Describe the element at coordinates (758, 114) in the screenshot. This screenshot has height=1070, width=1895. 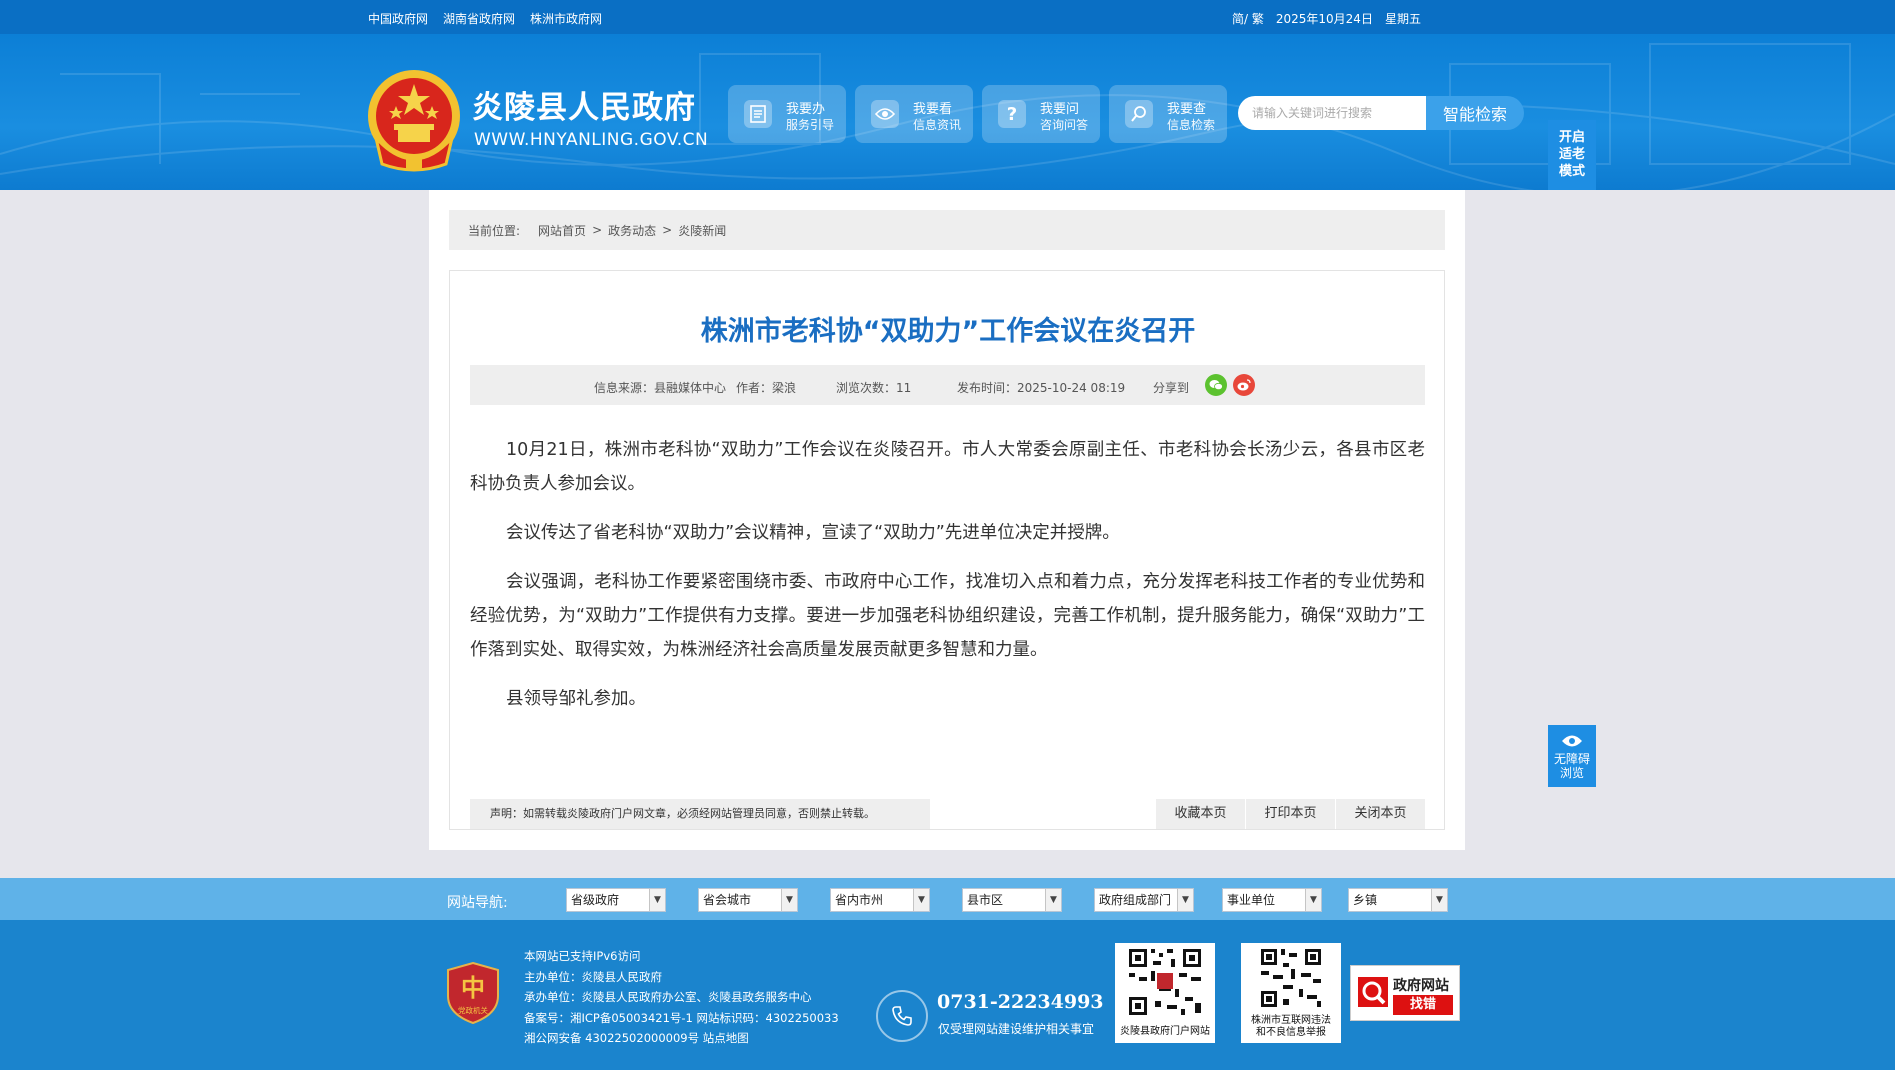
I see `document-icon` at that location.